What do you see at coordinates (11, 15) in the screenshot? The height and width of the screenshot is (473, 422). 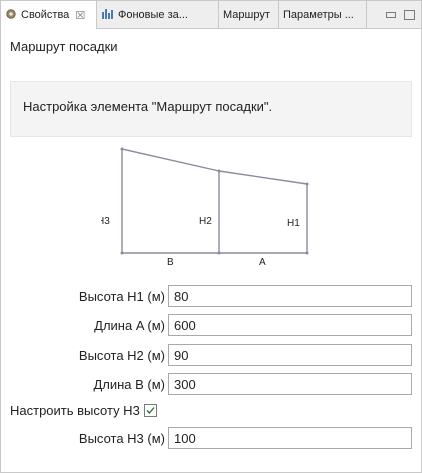 I see `gear-icon` at bounding box center [11, 15].